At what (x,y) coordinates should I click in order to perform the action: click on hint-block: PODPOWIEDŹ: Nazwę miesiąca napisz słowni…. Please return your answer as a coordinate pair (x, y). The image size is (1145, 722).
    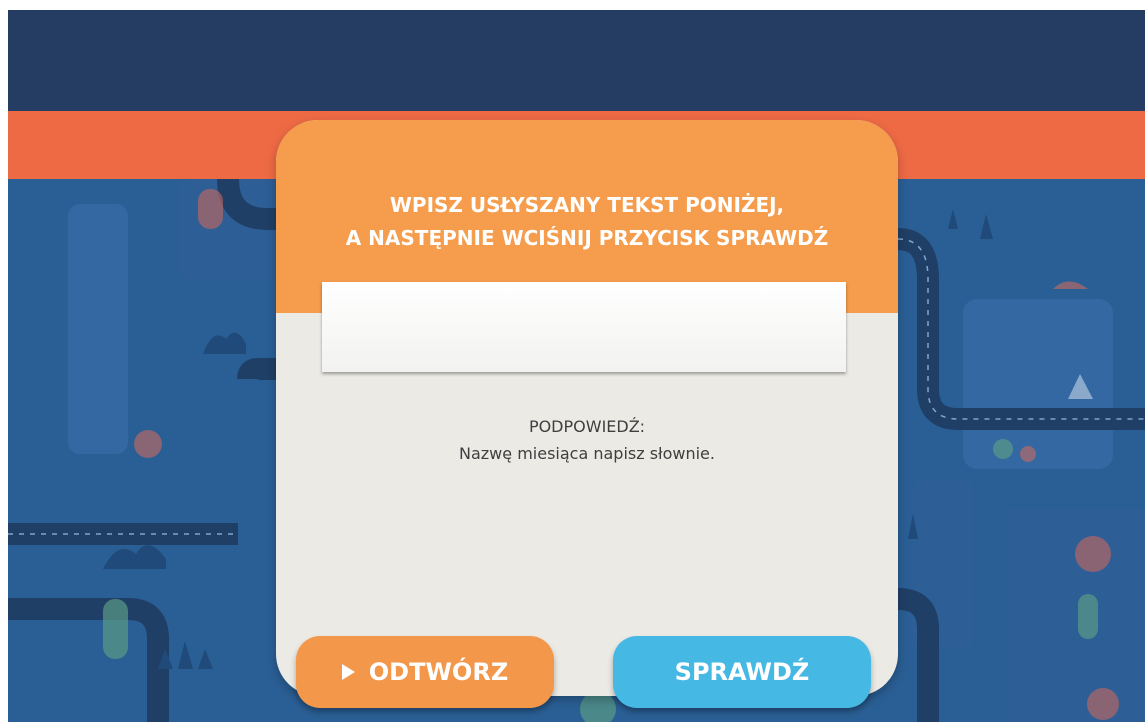
    Looking at the image, I should click on (587, 440).